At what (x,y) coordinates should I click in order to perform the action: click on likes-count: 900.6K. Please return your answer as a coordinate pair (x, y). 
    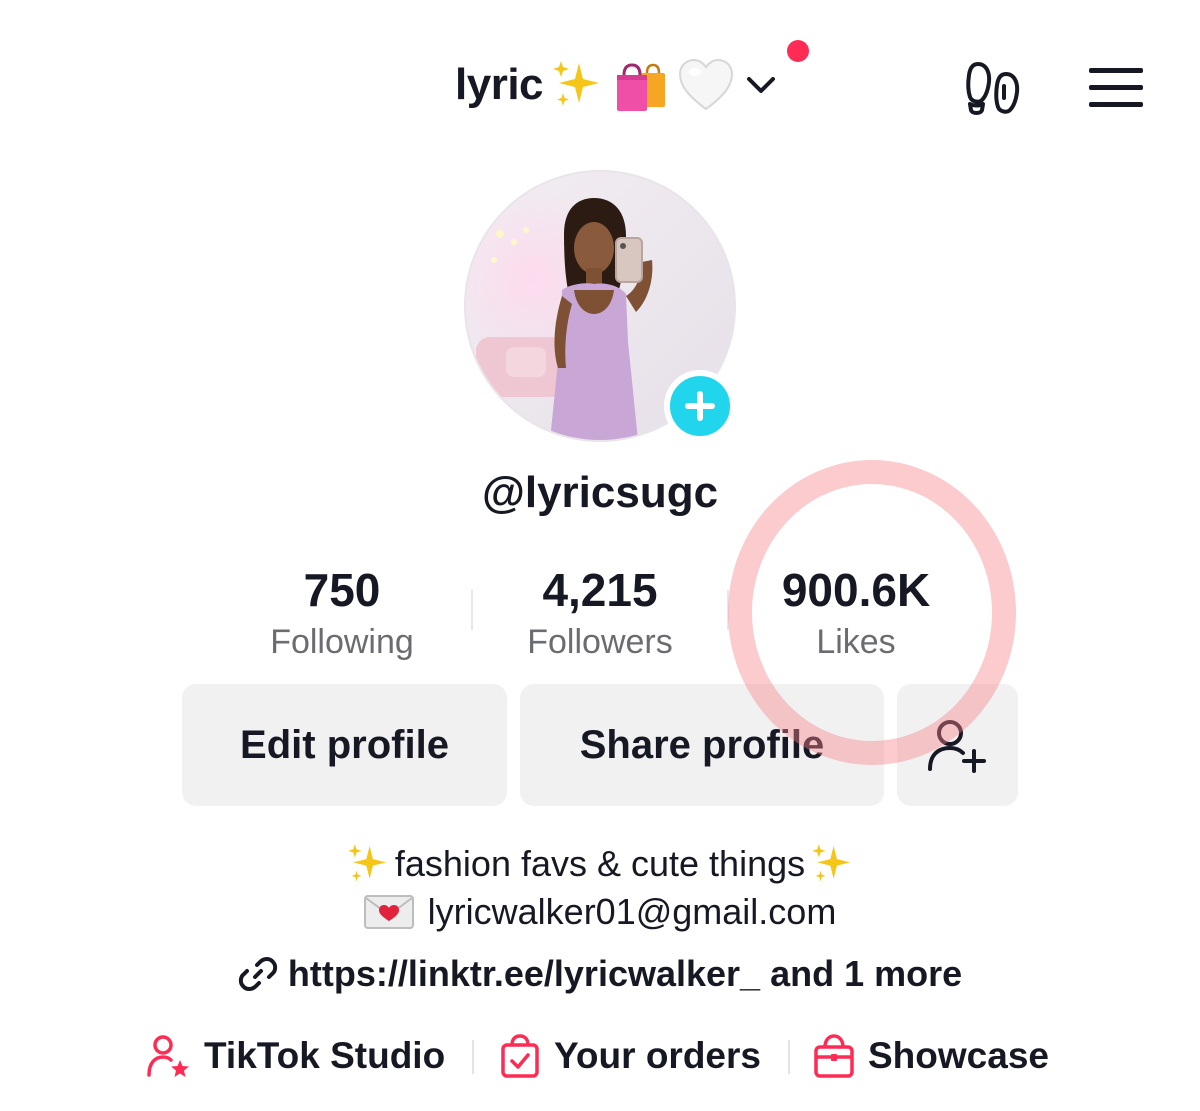
    Looking at the image, I should click on (856, 590).